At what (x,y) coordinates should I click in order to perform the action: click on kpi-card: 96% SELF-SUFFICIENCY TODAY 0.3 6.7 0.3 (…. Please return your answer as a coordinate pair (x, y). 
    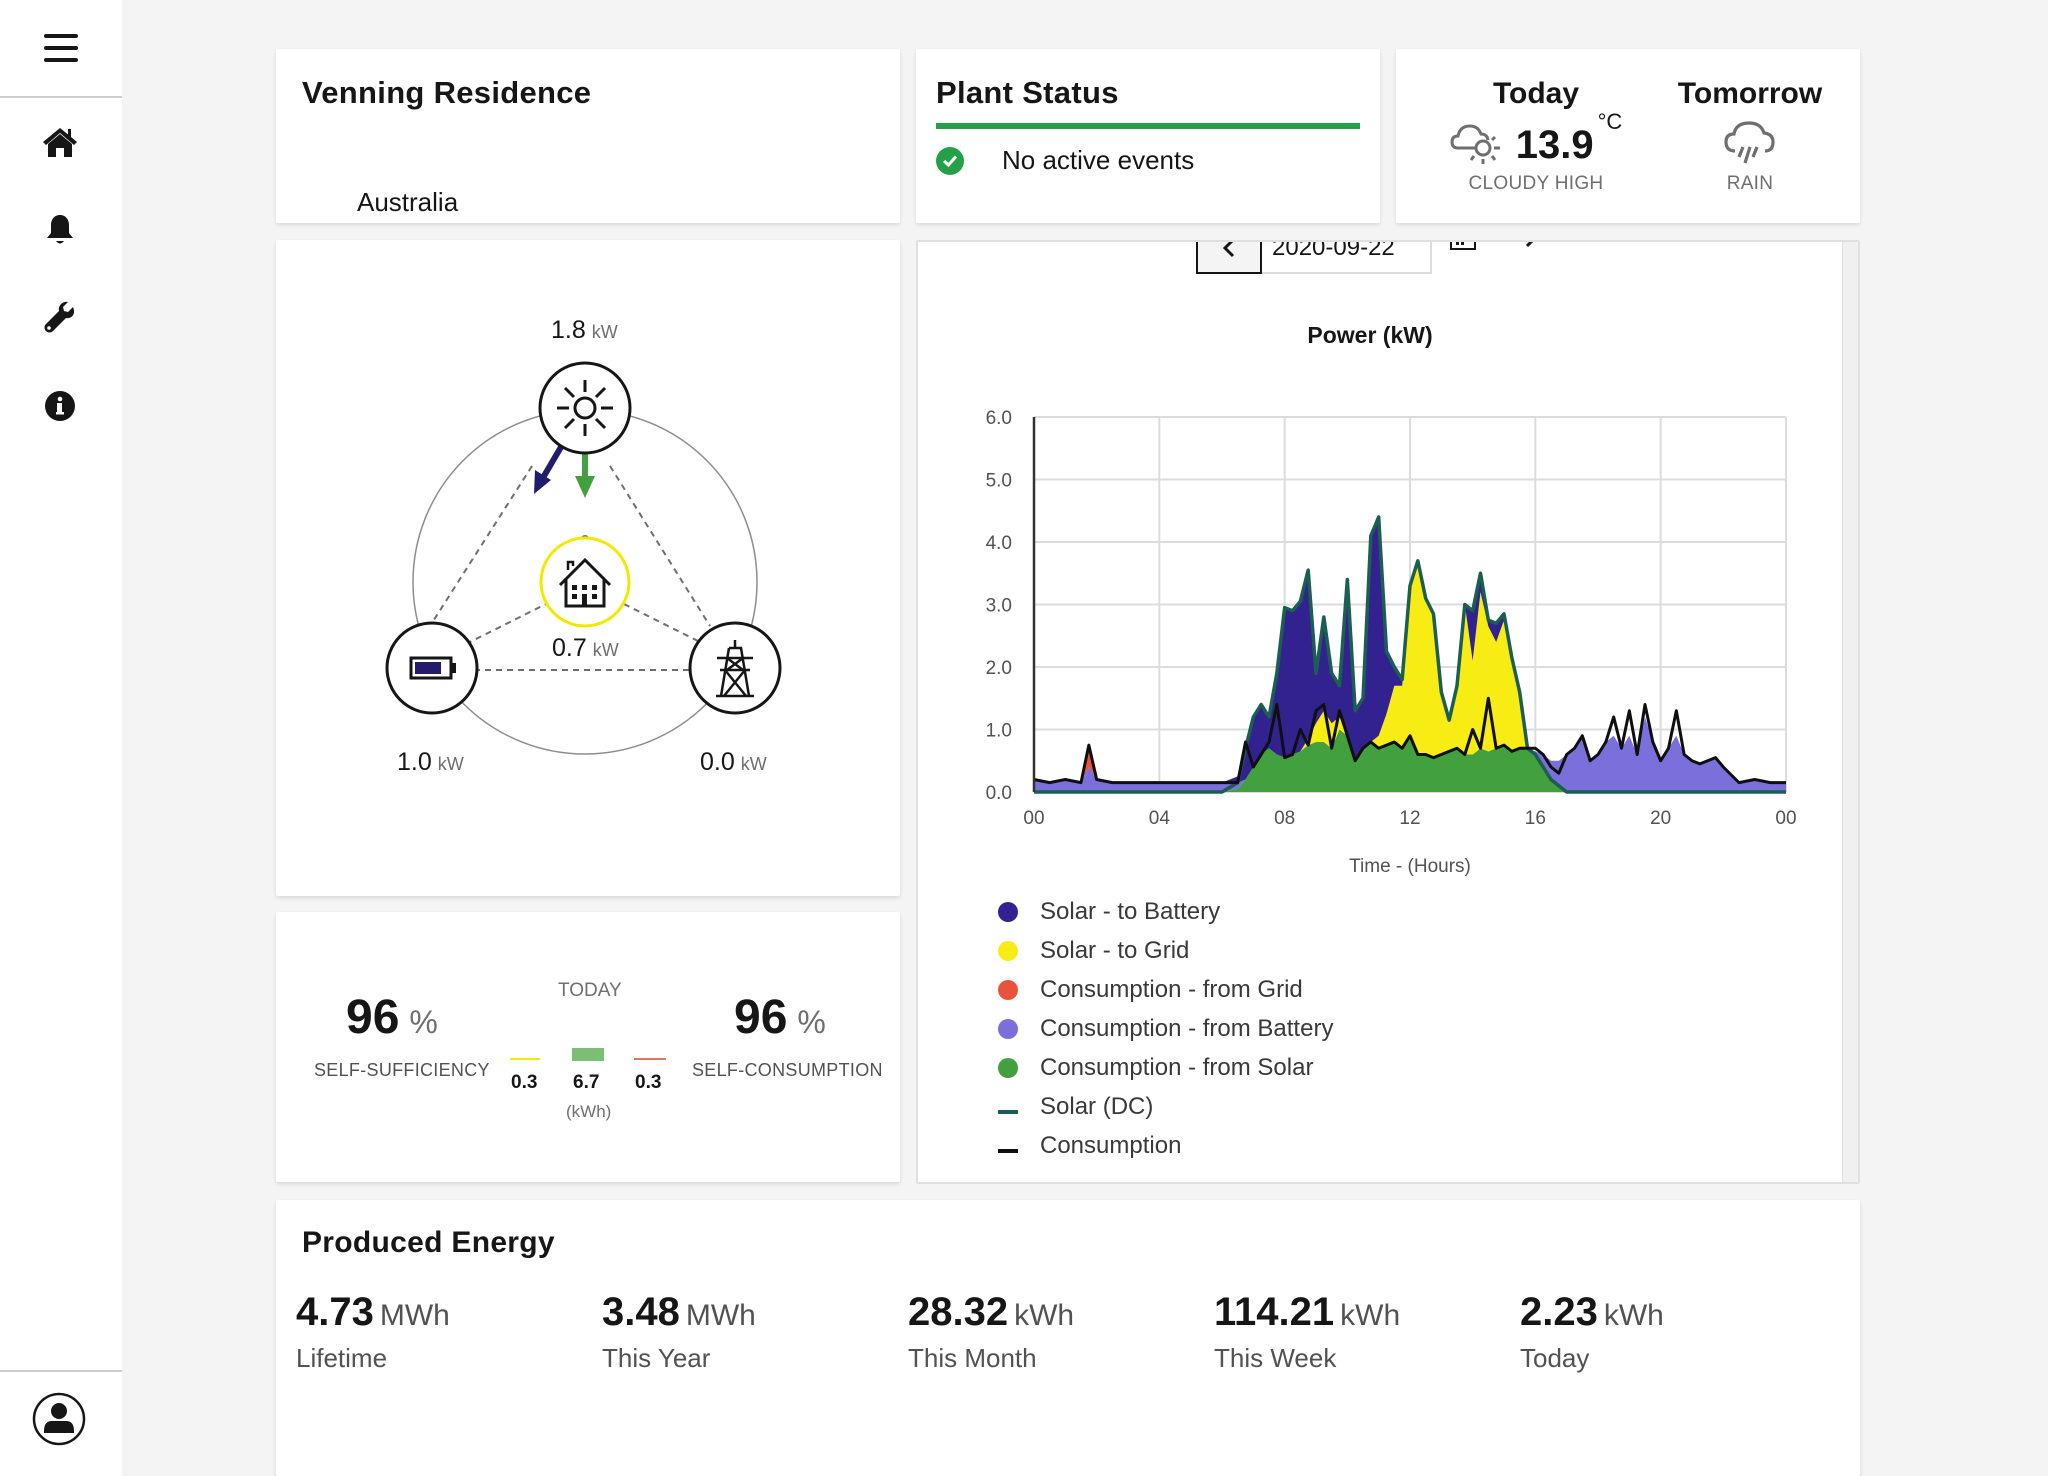
    Looking at the image, I should click on (588, 1047).